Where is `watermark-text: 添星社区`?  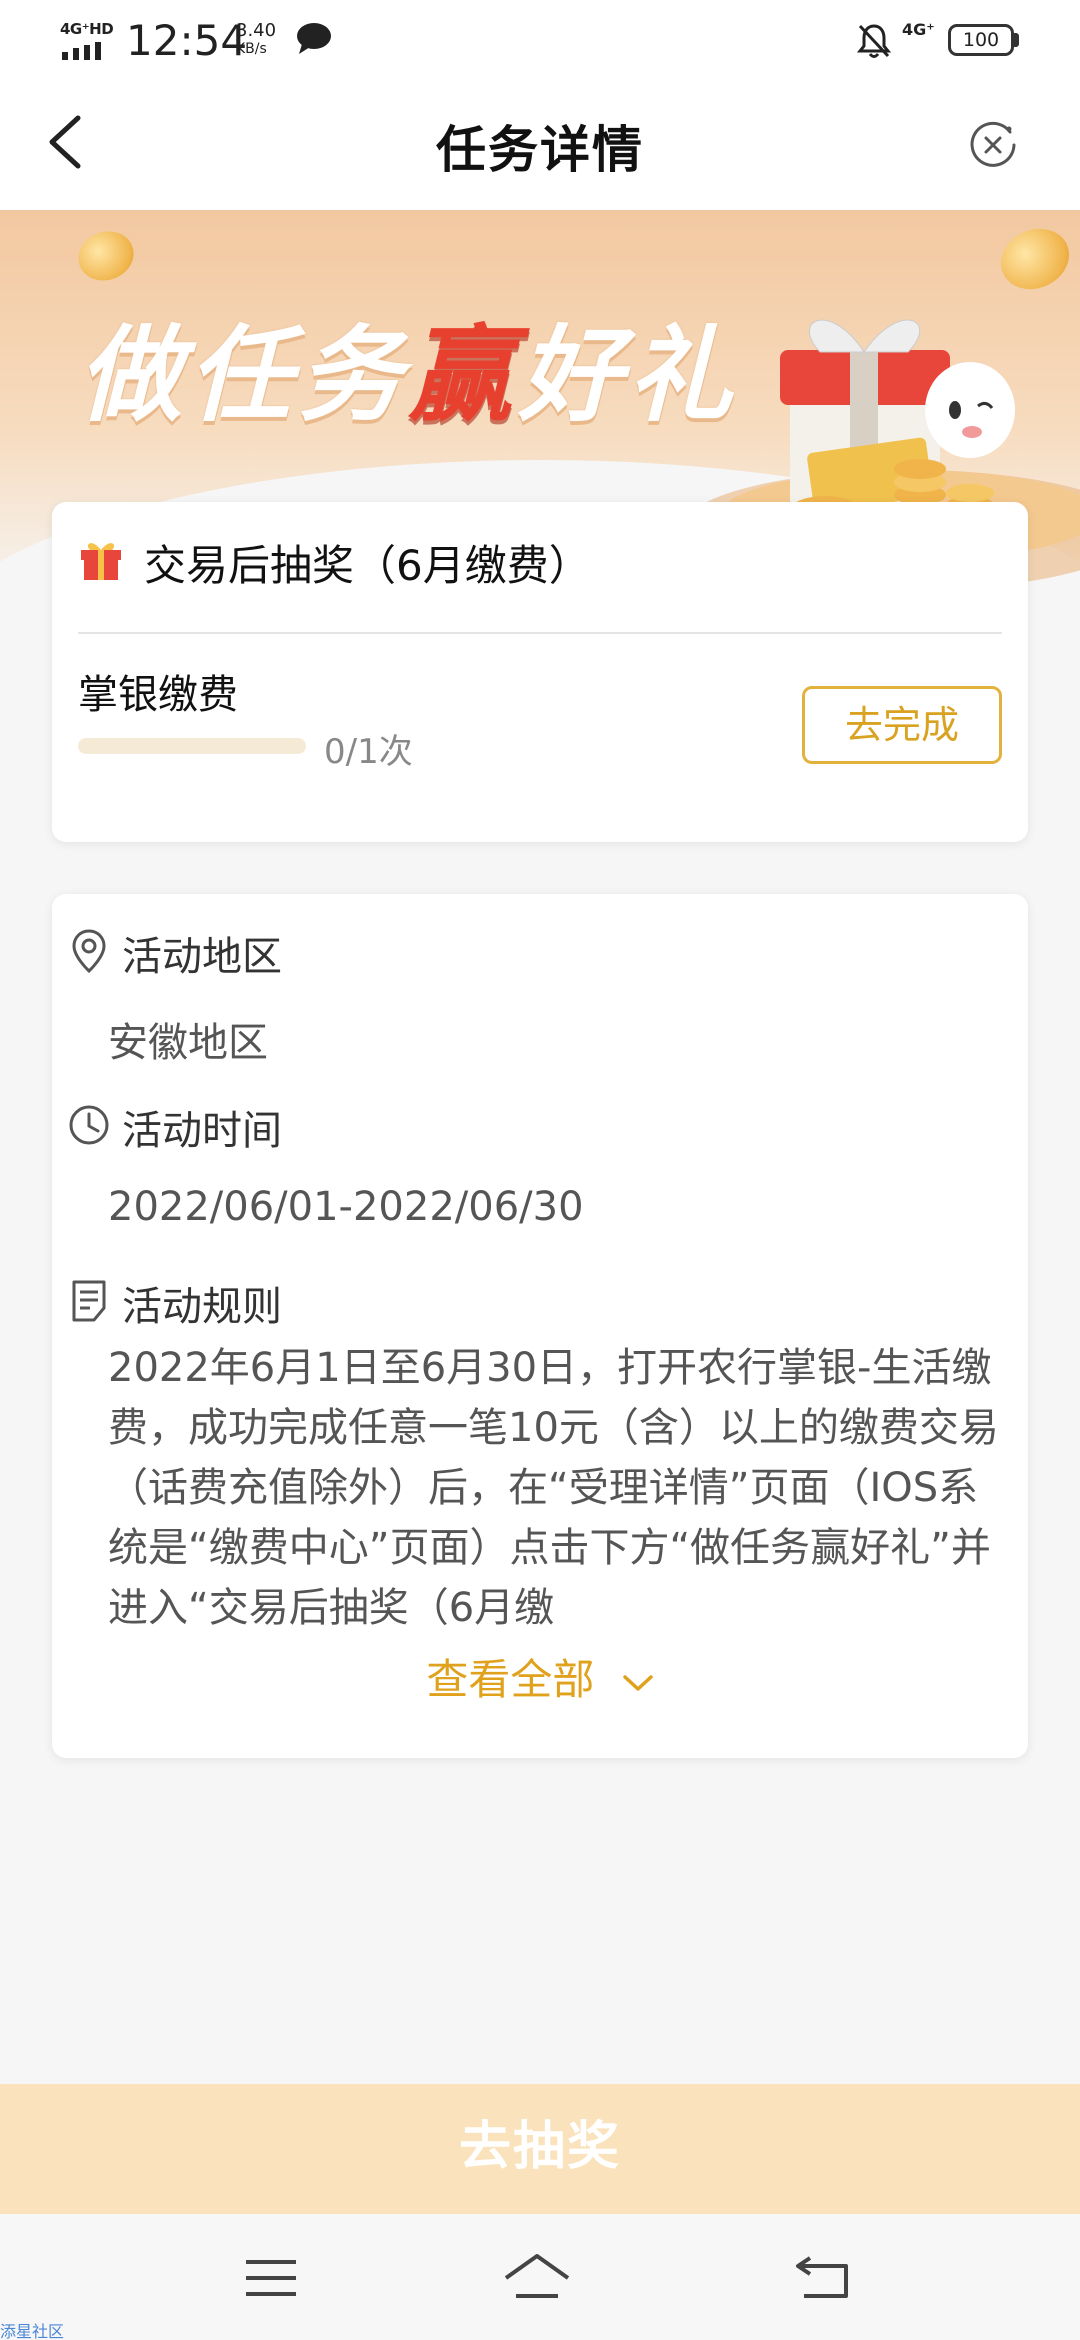 watermark-text: 添星社区 is located at coordinates (32, 2331).